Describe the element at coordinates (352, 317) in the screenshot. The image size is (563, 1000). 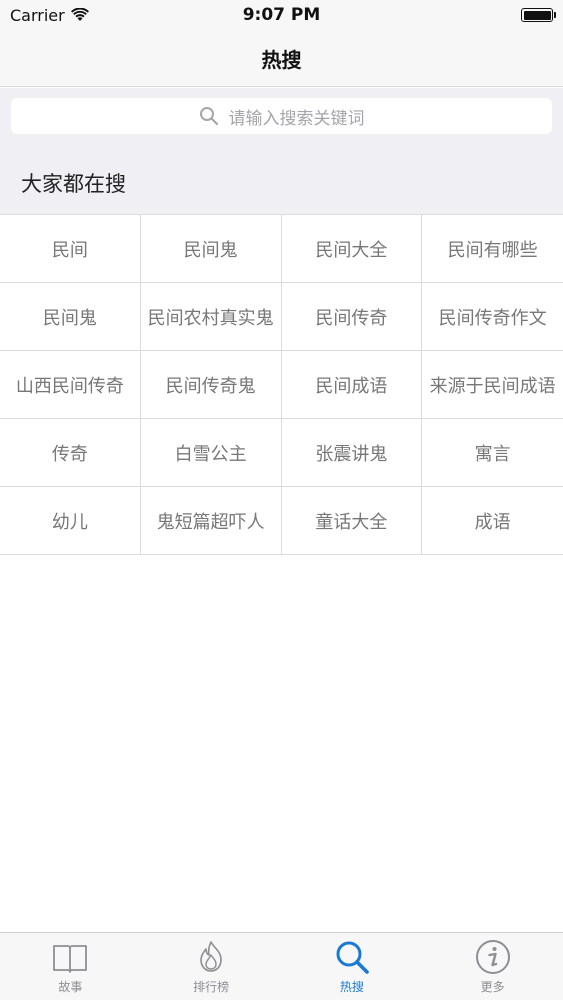
I see `hot-term: 民间传奇` at that location.